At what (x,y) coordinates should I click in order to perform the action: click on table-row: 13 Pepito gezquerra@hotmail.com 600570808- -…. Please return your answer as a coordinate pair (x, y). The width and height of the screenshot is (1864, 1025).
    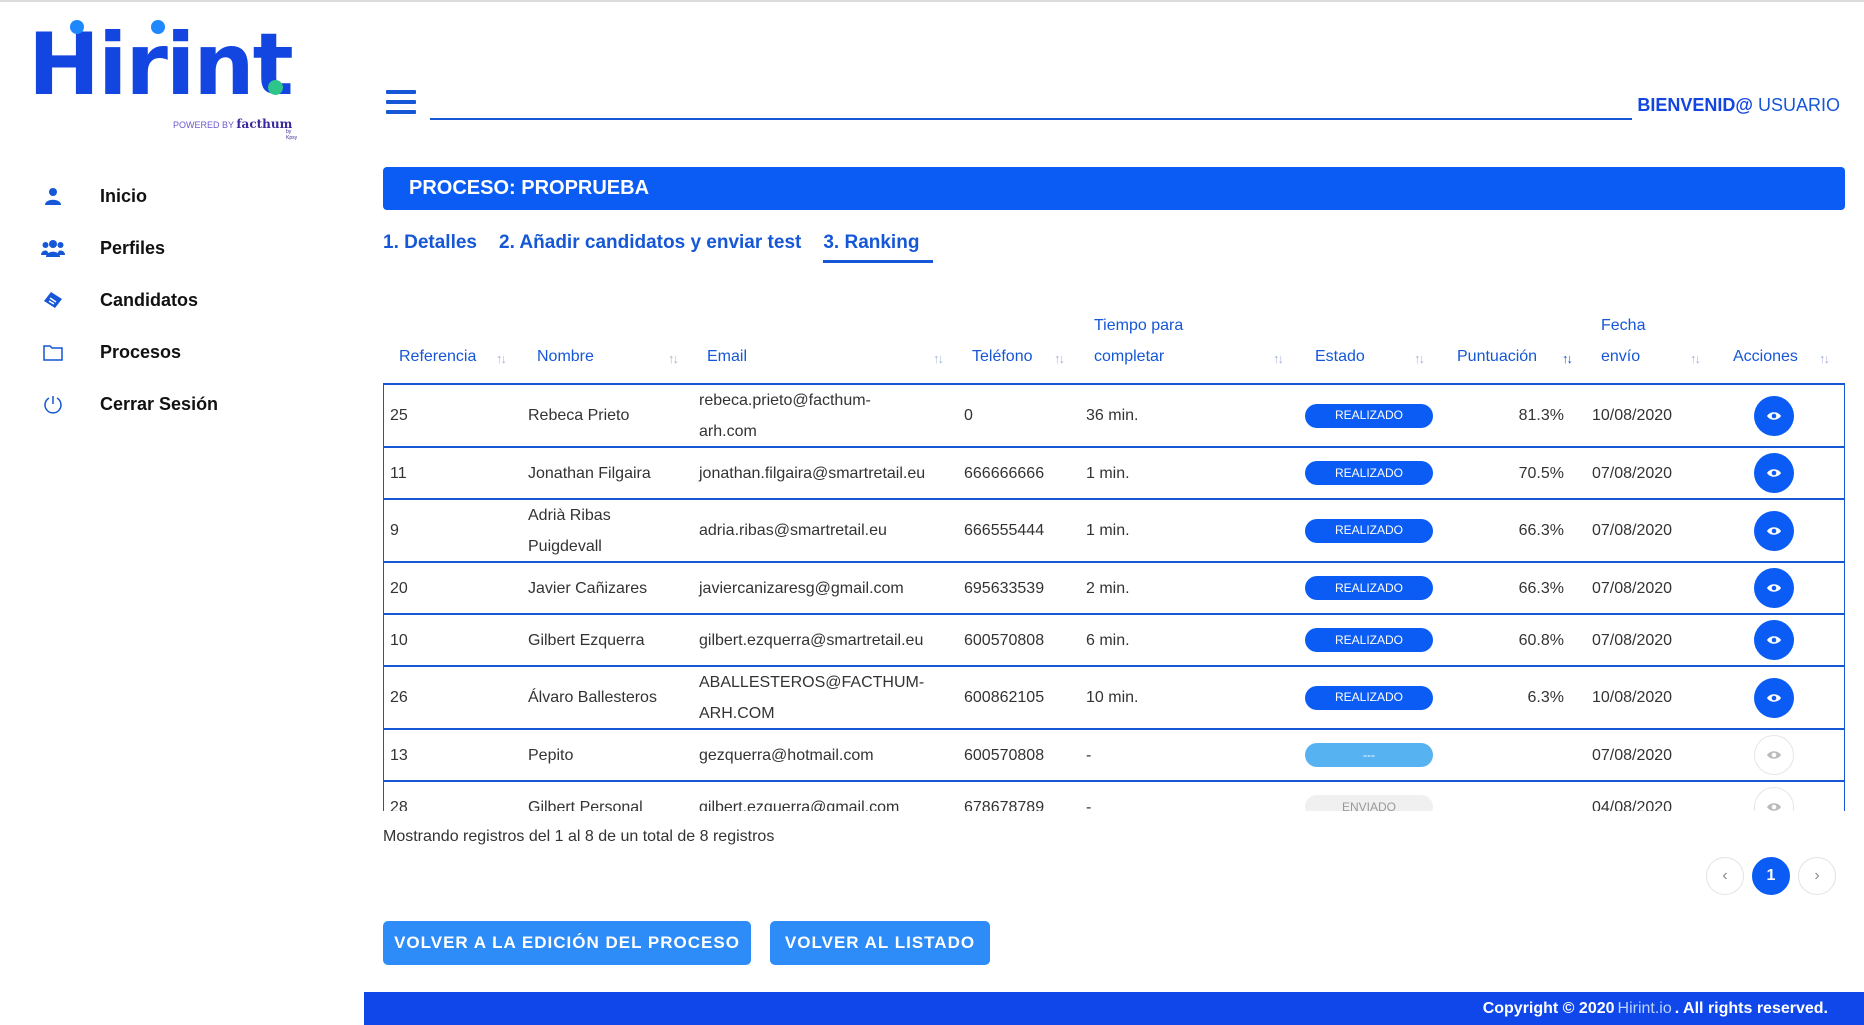
    Looking at the image, I should click on (1114, 756).